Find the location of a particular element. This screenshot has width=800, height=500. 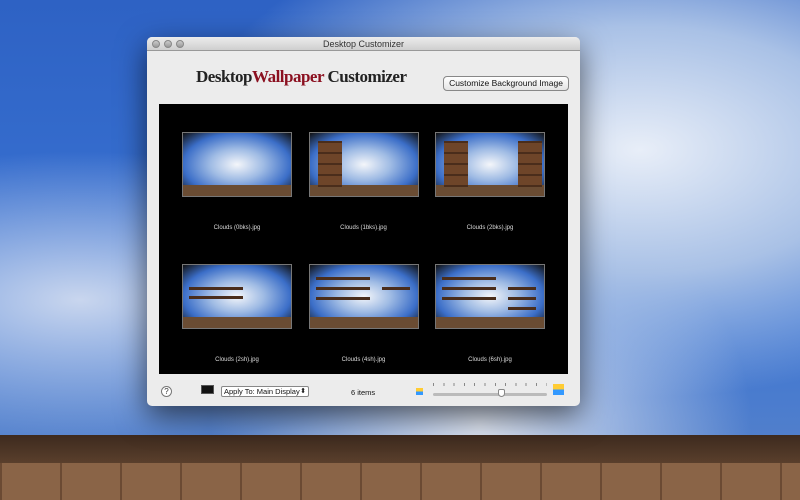

wallpaper-item: Clouds (0bks).jpg is located at coordinates (237, 181).